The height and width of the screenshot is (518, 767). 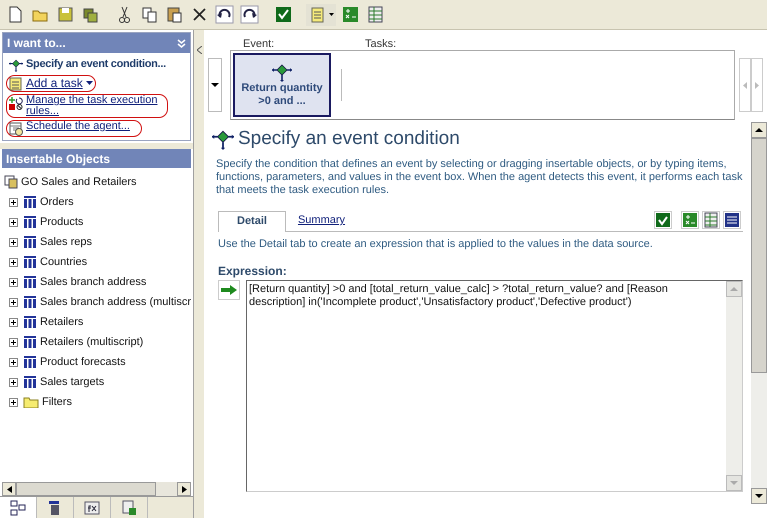 What do you see at coordinates (65, 14) in the screenshot?
I see `save-icon` at bounding box center [65, 14].